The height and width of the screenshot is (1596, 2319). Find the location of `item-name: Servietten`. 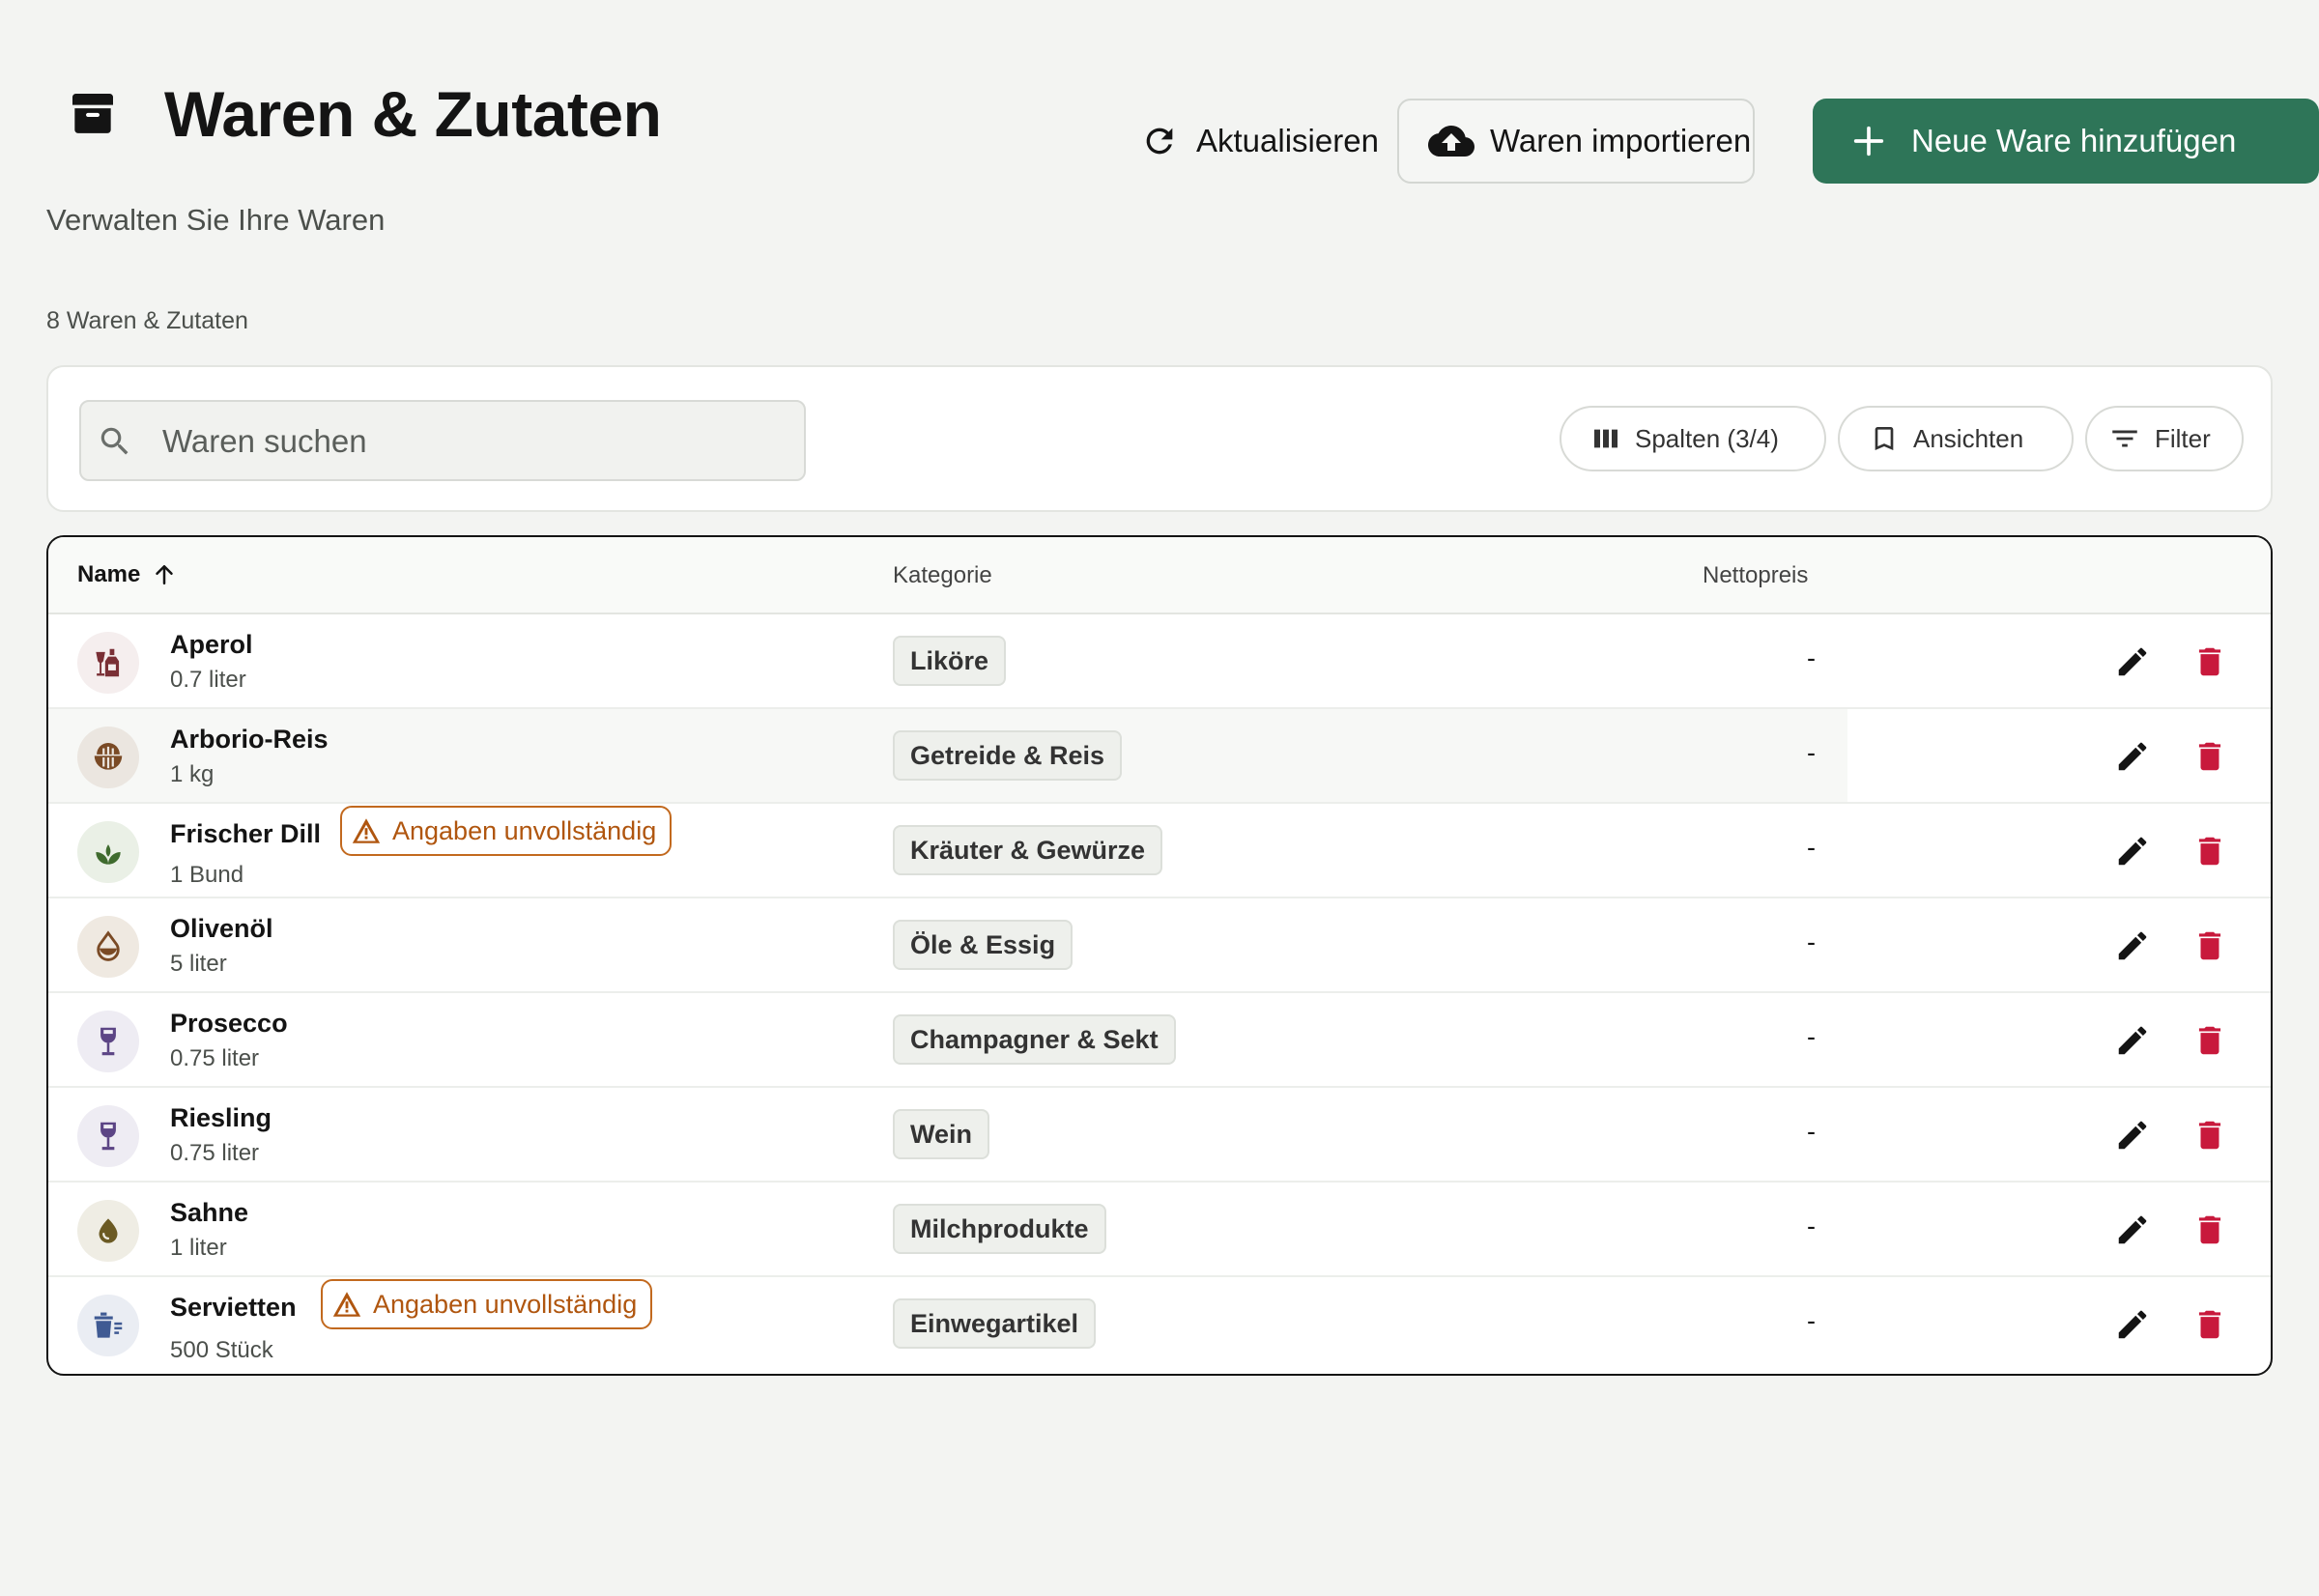

item-name: Servietten is located at coordinates (233, 1308).